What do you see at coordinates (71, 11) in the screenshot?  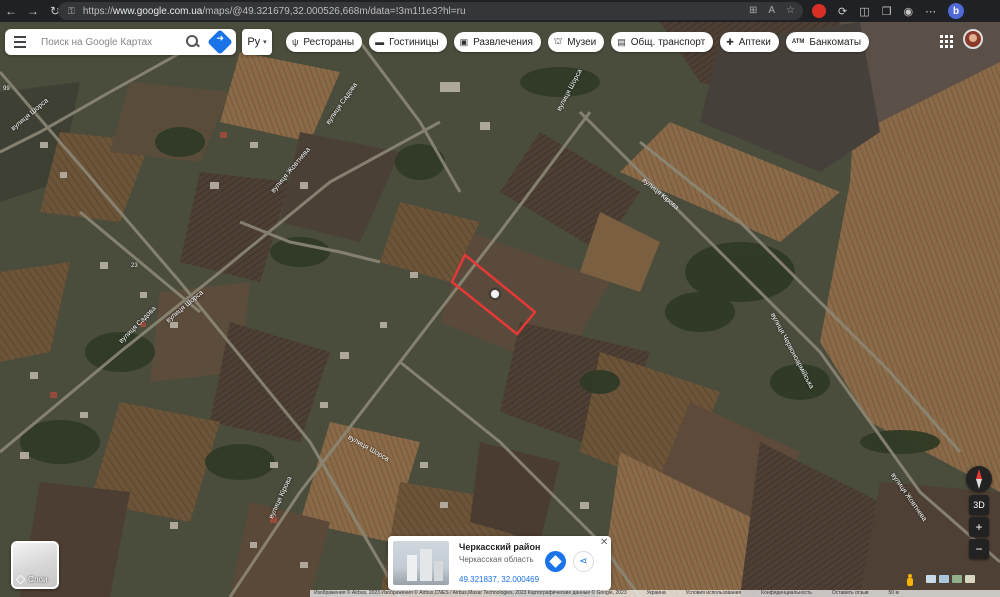 I see `site-info-icon: ⚿` at bounding box center [71, 11].